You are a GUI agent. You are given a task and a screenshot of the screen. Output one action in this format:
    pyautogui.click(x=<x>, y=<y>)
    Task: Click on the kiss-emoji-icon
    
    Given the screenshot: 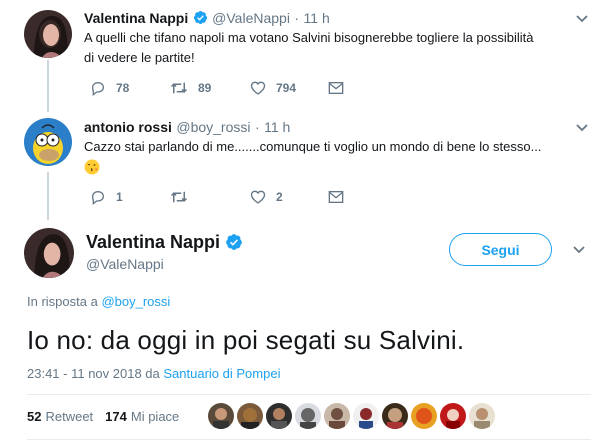 What is the action you would take?
    pyautogui.click(x=334, y=170)
    